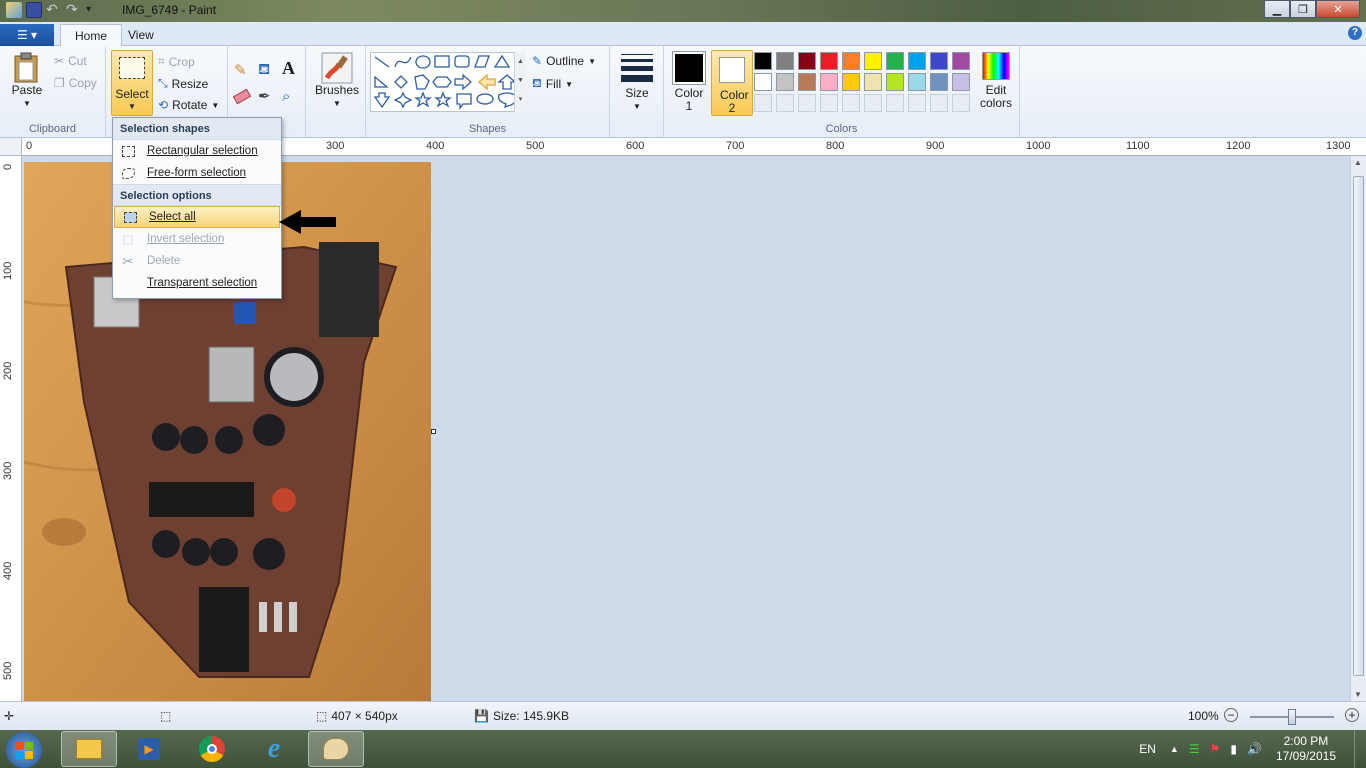  What do you see at coordinates (243, 96) in the screenshot?
I see `eraser-tool` at bounding box center [243, 96].